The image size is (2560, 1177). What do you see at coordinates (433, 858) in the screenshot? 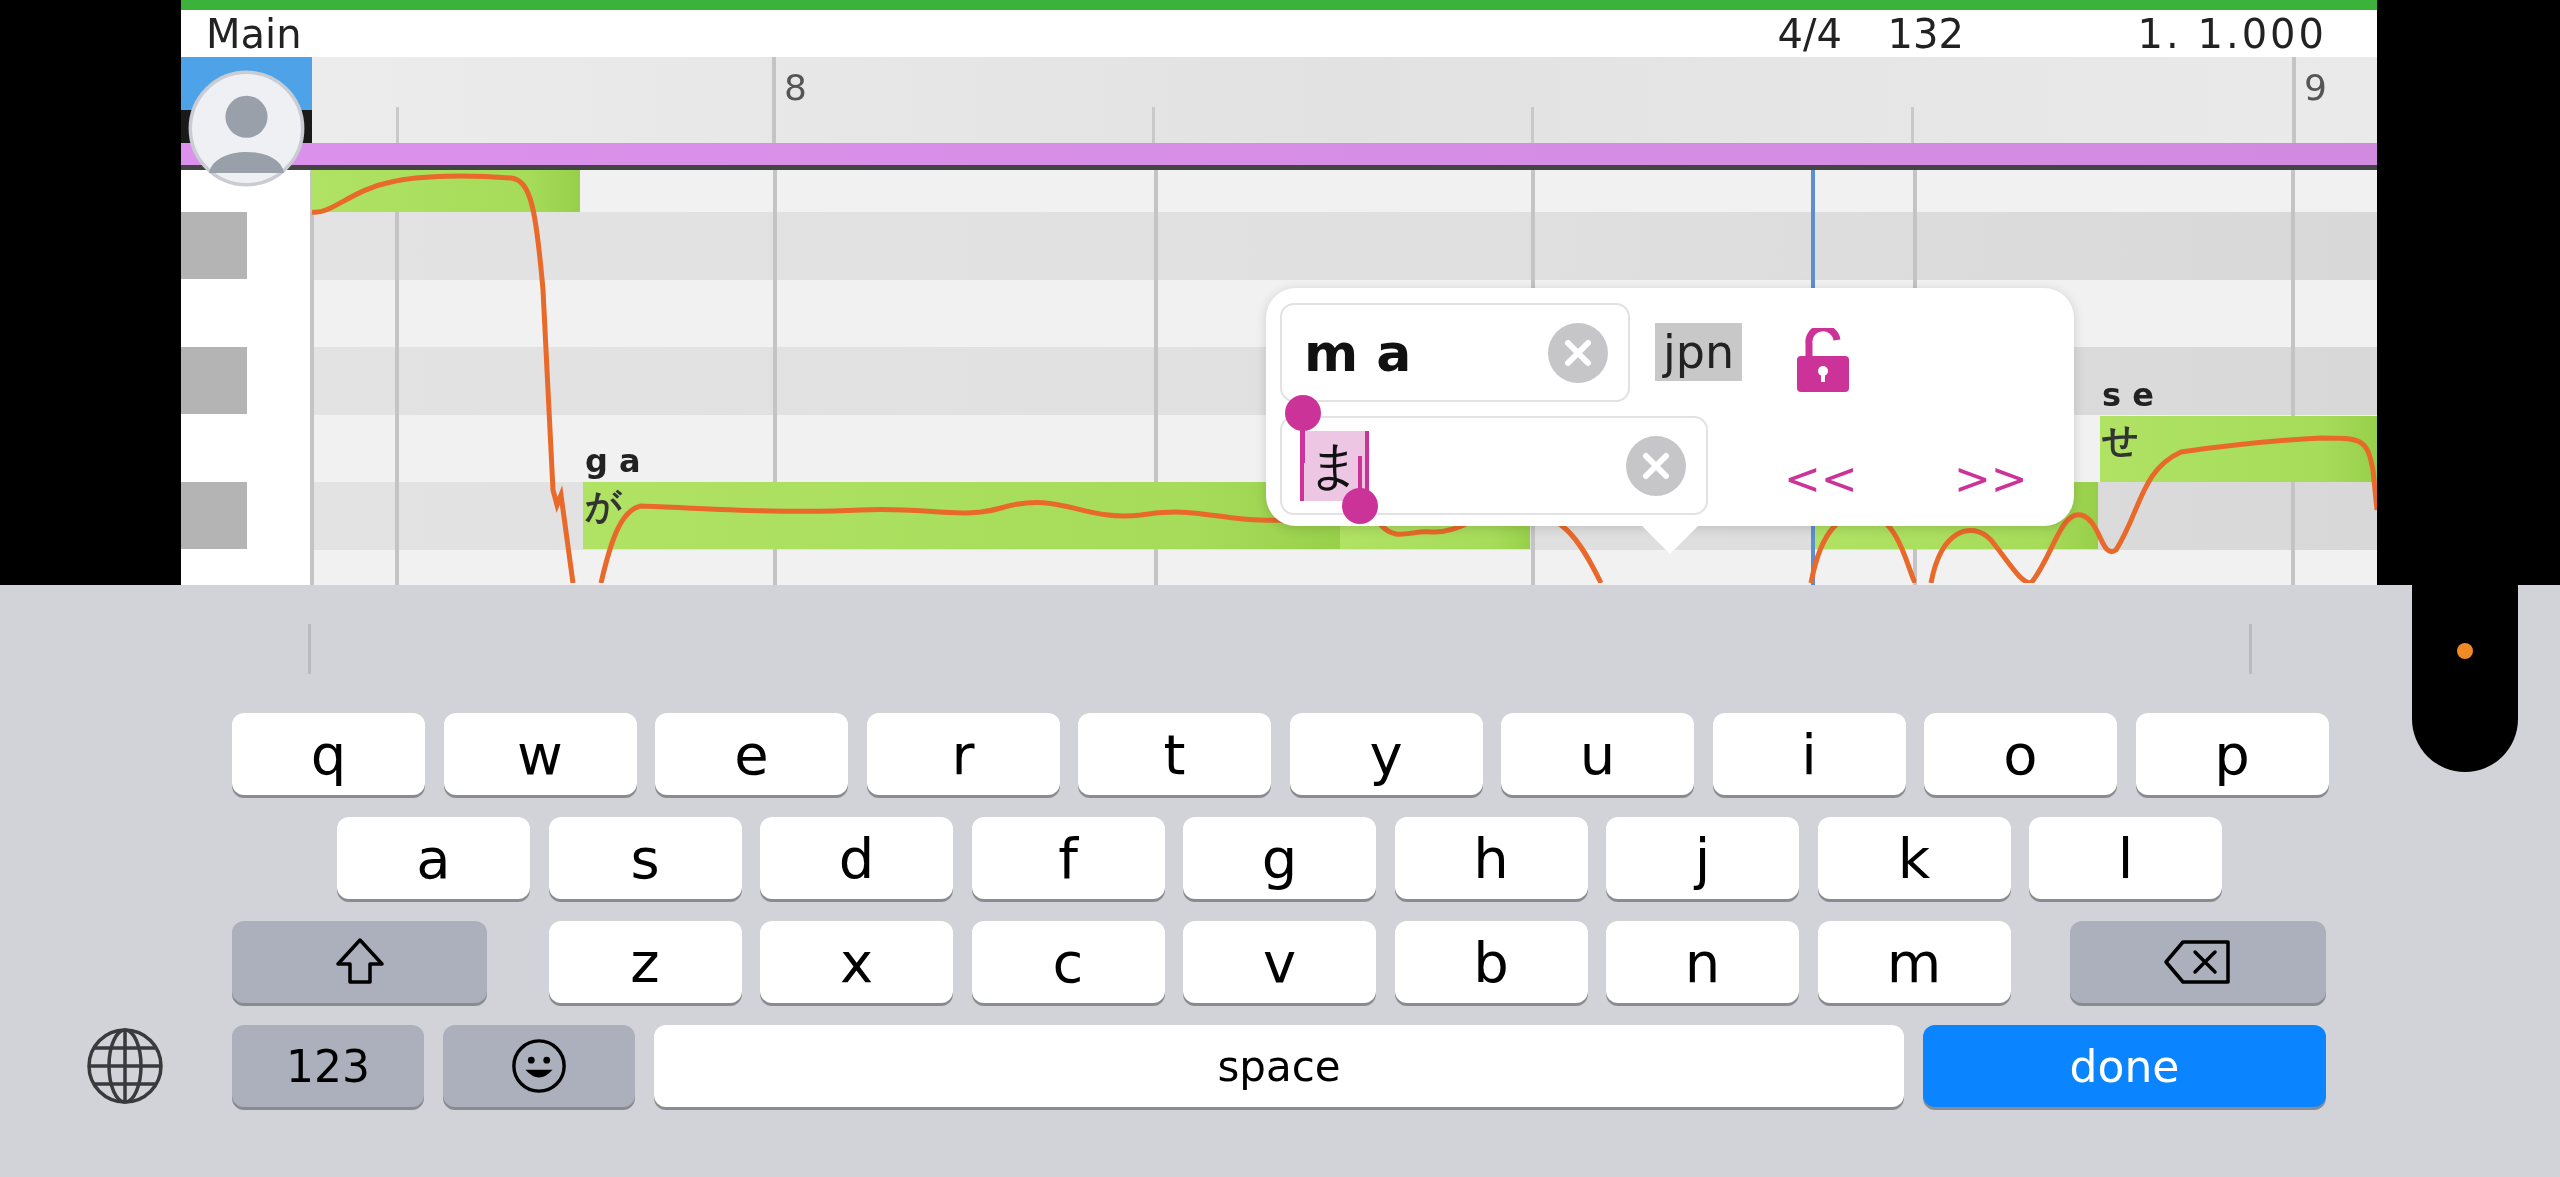
I see `letter-key: a` at bounding box center [433, 858].